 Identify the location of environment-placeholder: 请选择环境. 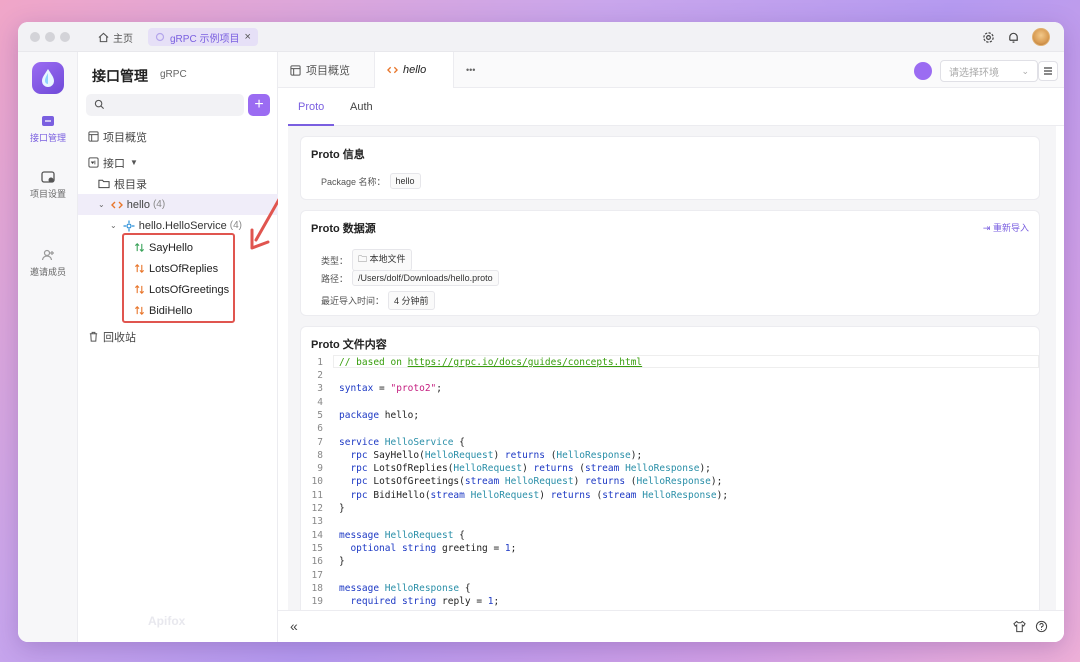
(974, 73).